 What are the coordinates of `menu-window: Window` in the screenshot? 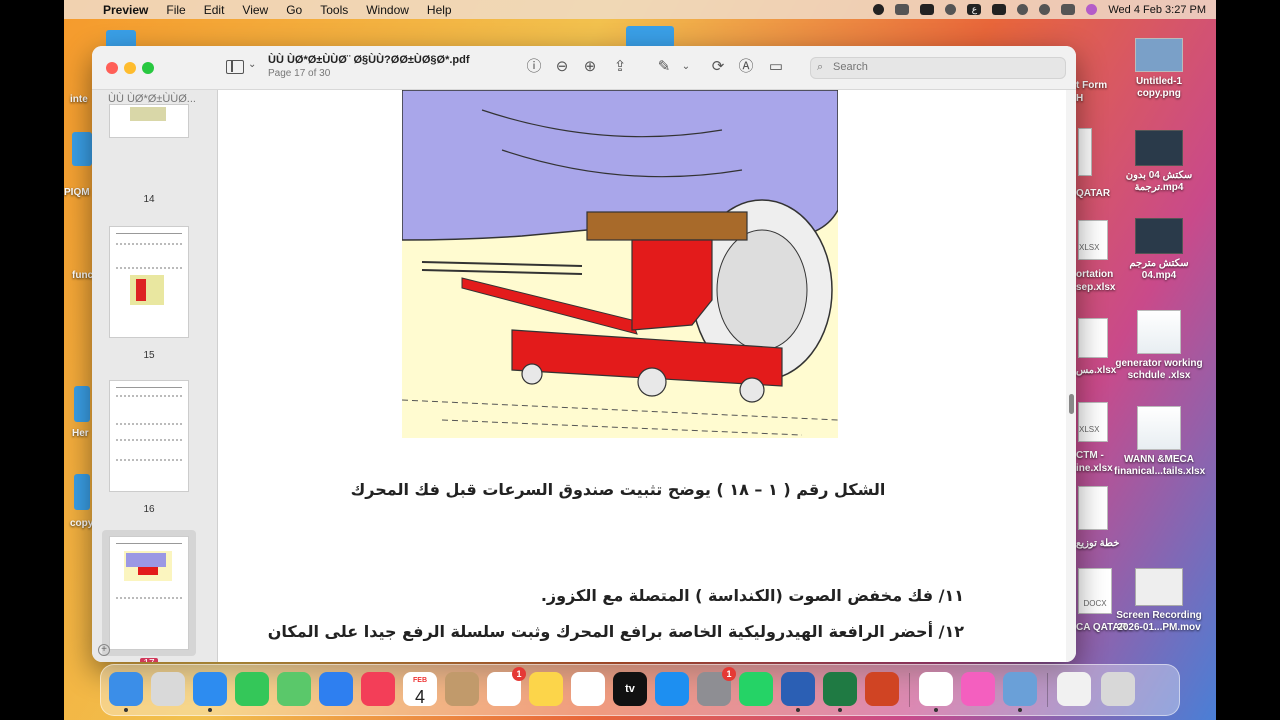 It's located at (387, 10).